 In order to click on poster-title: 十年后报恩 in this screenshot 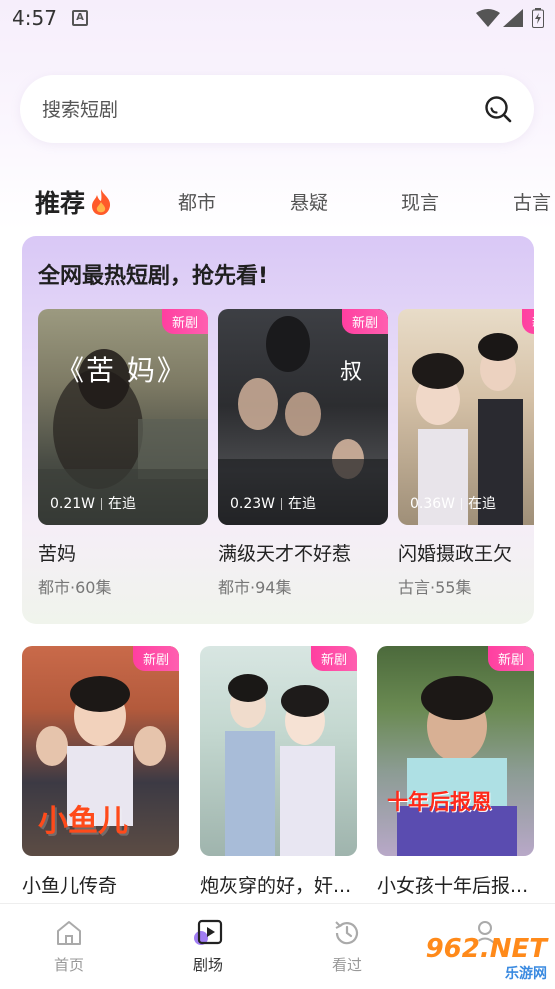, I will do `click(439, 802)`.